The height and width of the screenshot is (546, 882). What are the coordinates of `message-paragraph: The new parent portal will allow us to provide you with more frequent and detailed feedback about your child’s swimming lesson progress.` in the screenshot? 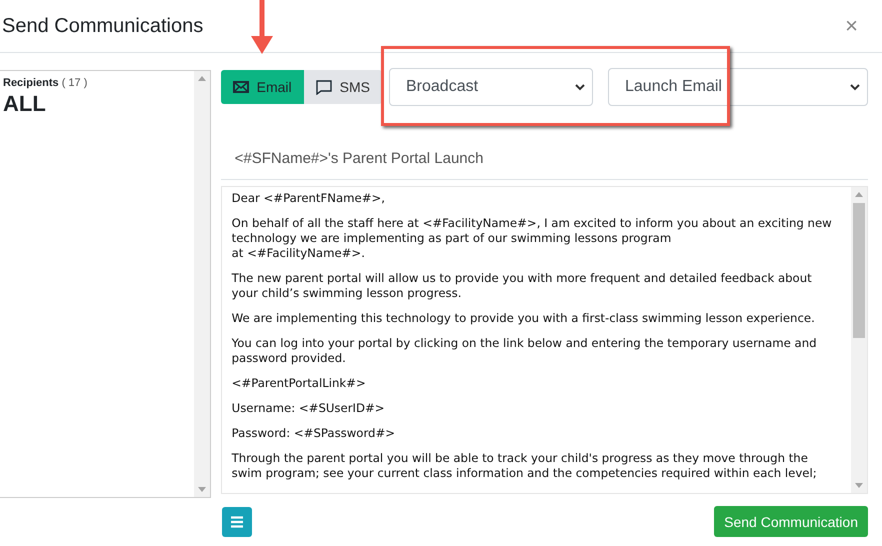 It's located at (522, 286).